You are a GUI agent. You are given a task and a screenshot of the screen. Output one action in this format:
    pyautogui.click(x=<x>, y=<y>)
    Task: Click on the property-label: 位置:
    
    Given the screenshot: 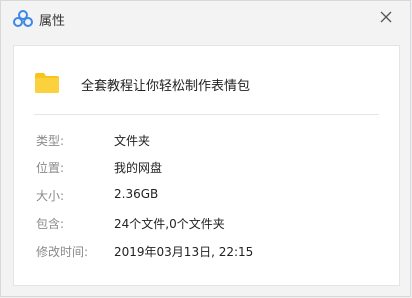 What is the action you would take?
    pyautogui.click(x=50, y=168)
    